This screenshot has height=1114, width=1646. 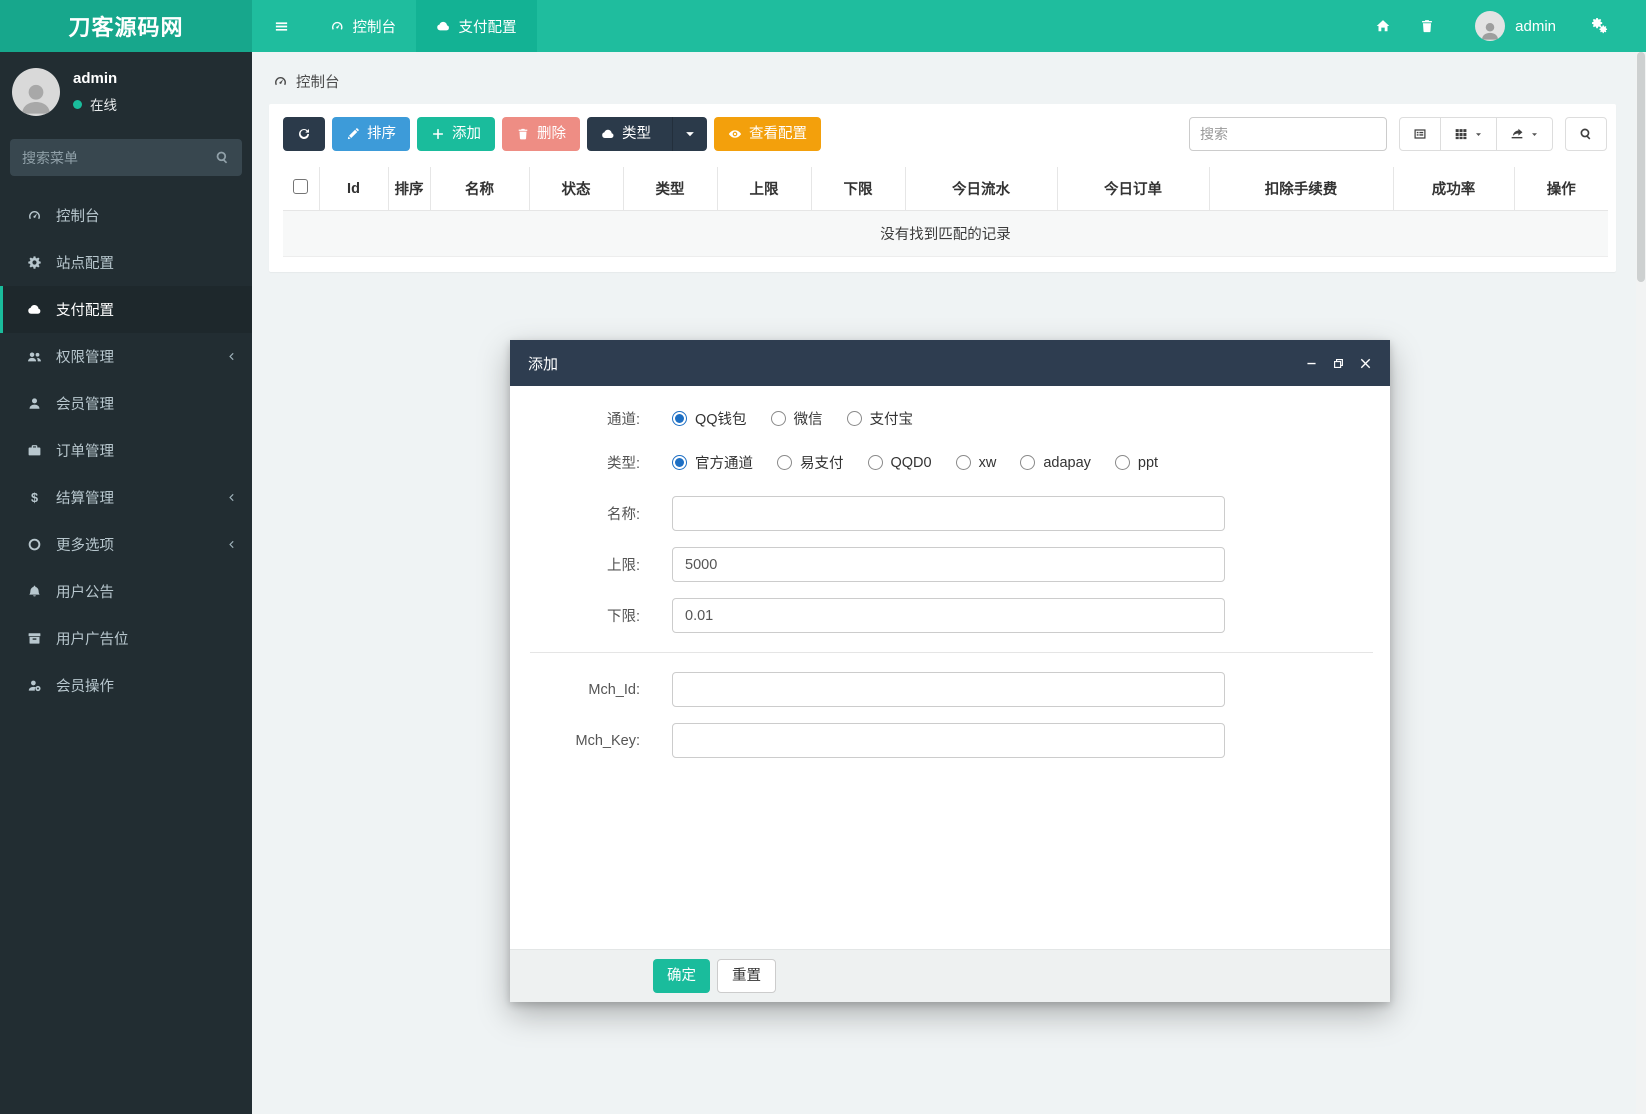 I want to click on sidebar-item-3: 权限管理, so click(x=126, y=356).